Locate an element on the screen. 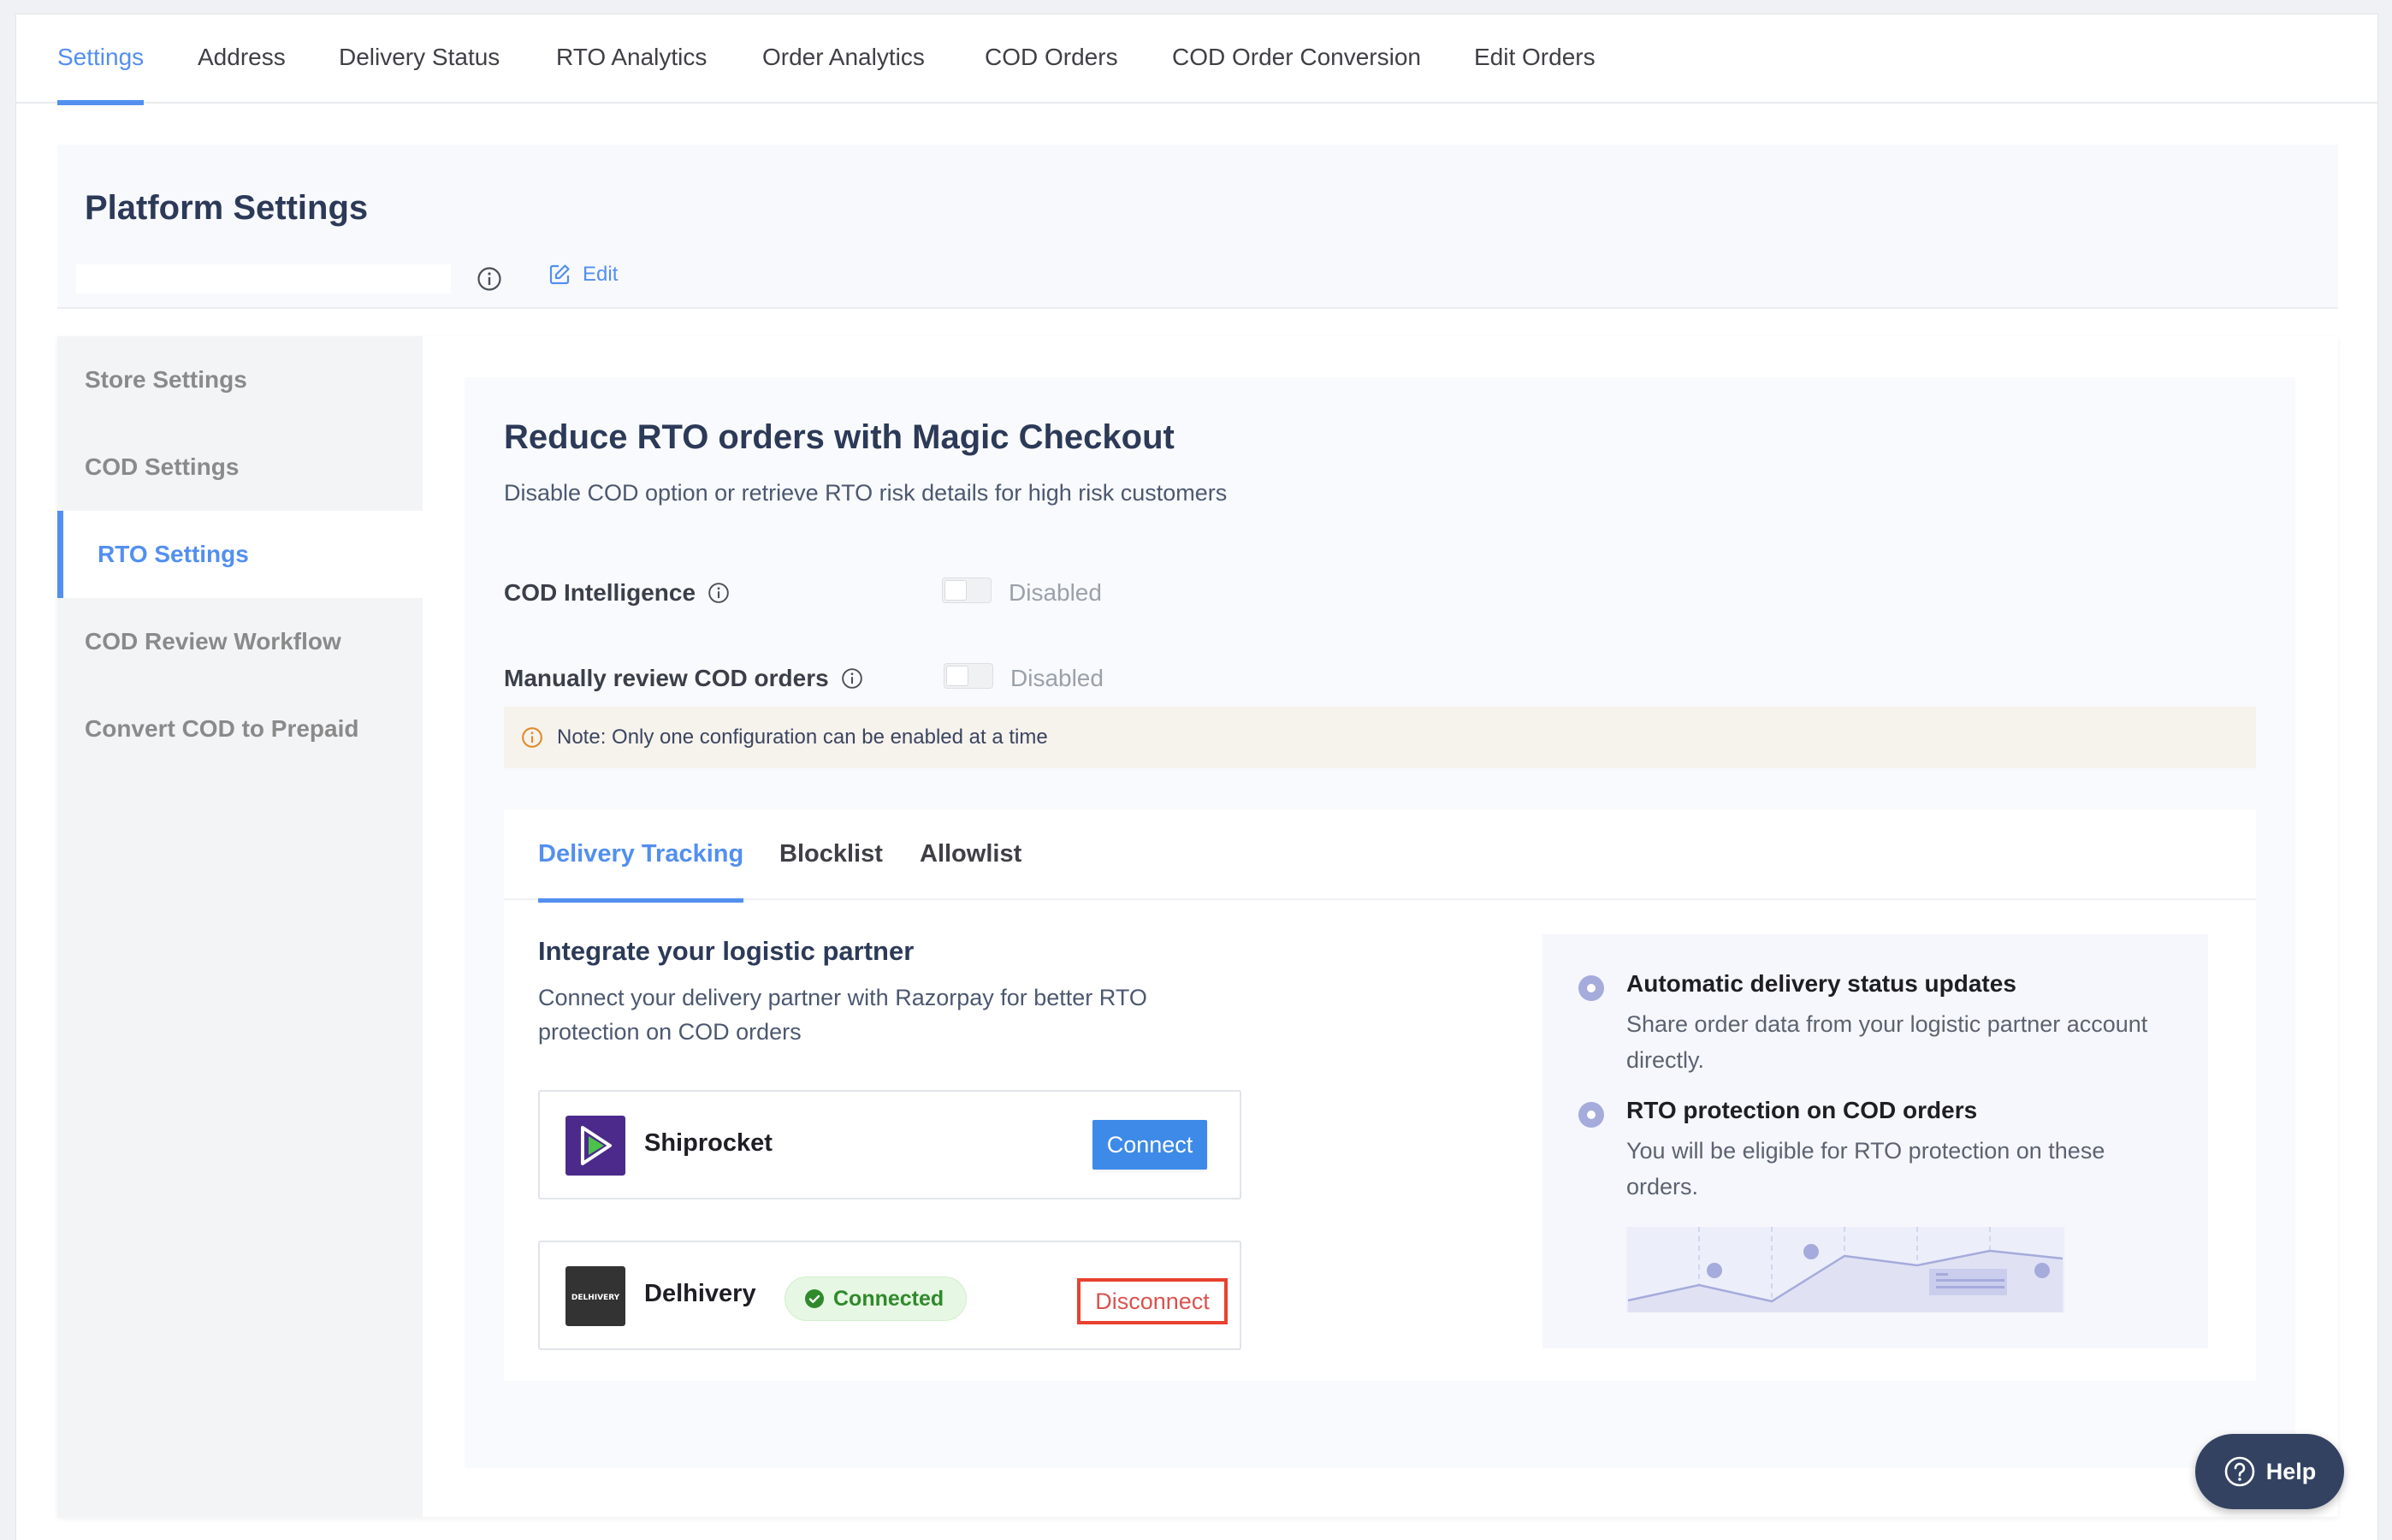  help-label: Help is located at coordinates (2291, 1471).